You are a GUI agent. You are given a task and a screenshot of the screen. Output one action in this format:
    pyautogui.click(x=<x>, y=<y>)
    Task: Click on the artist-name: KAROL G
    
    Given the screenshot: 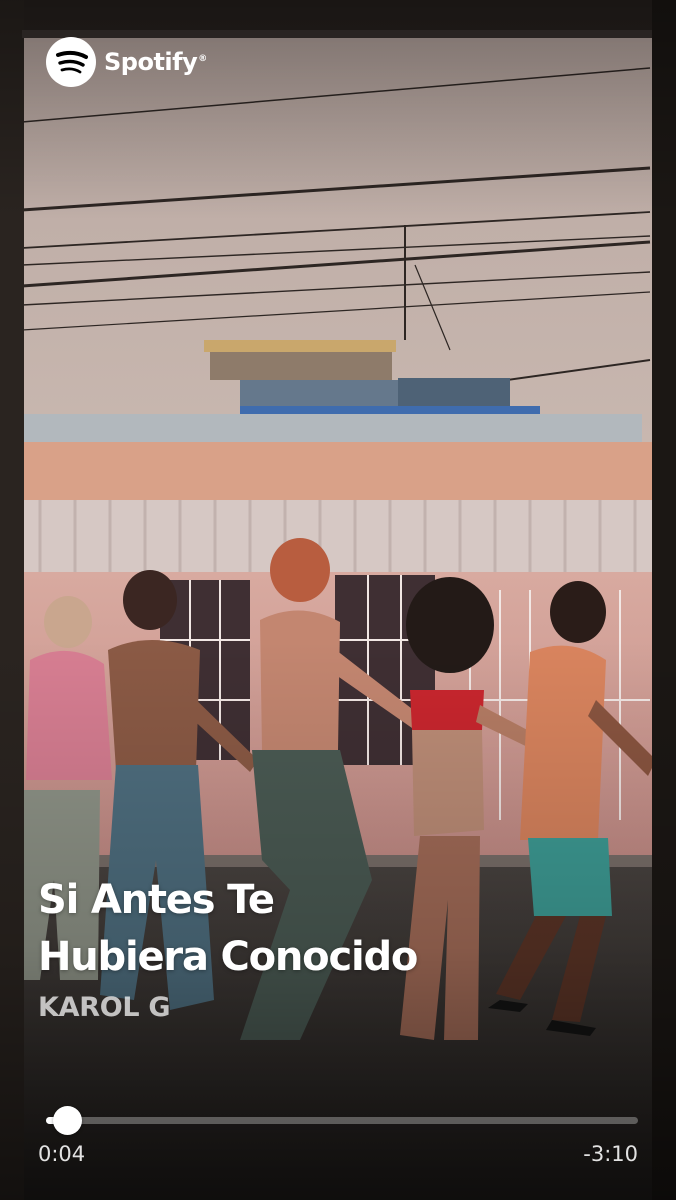 What is the action you would take?
    pyautogui.click(x=338, y=1007)
    